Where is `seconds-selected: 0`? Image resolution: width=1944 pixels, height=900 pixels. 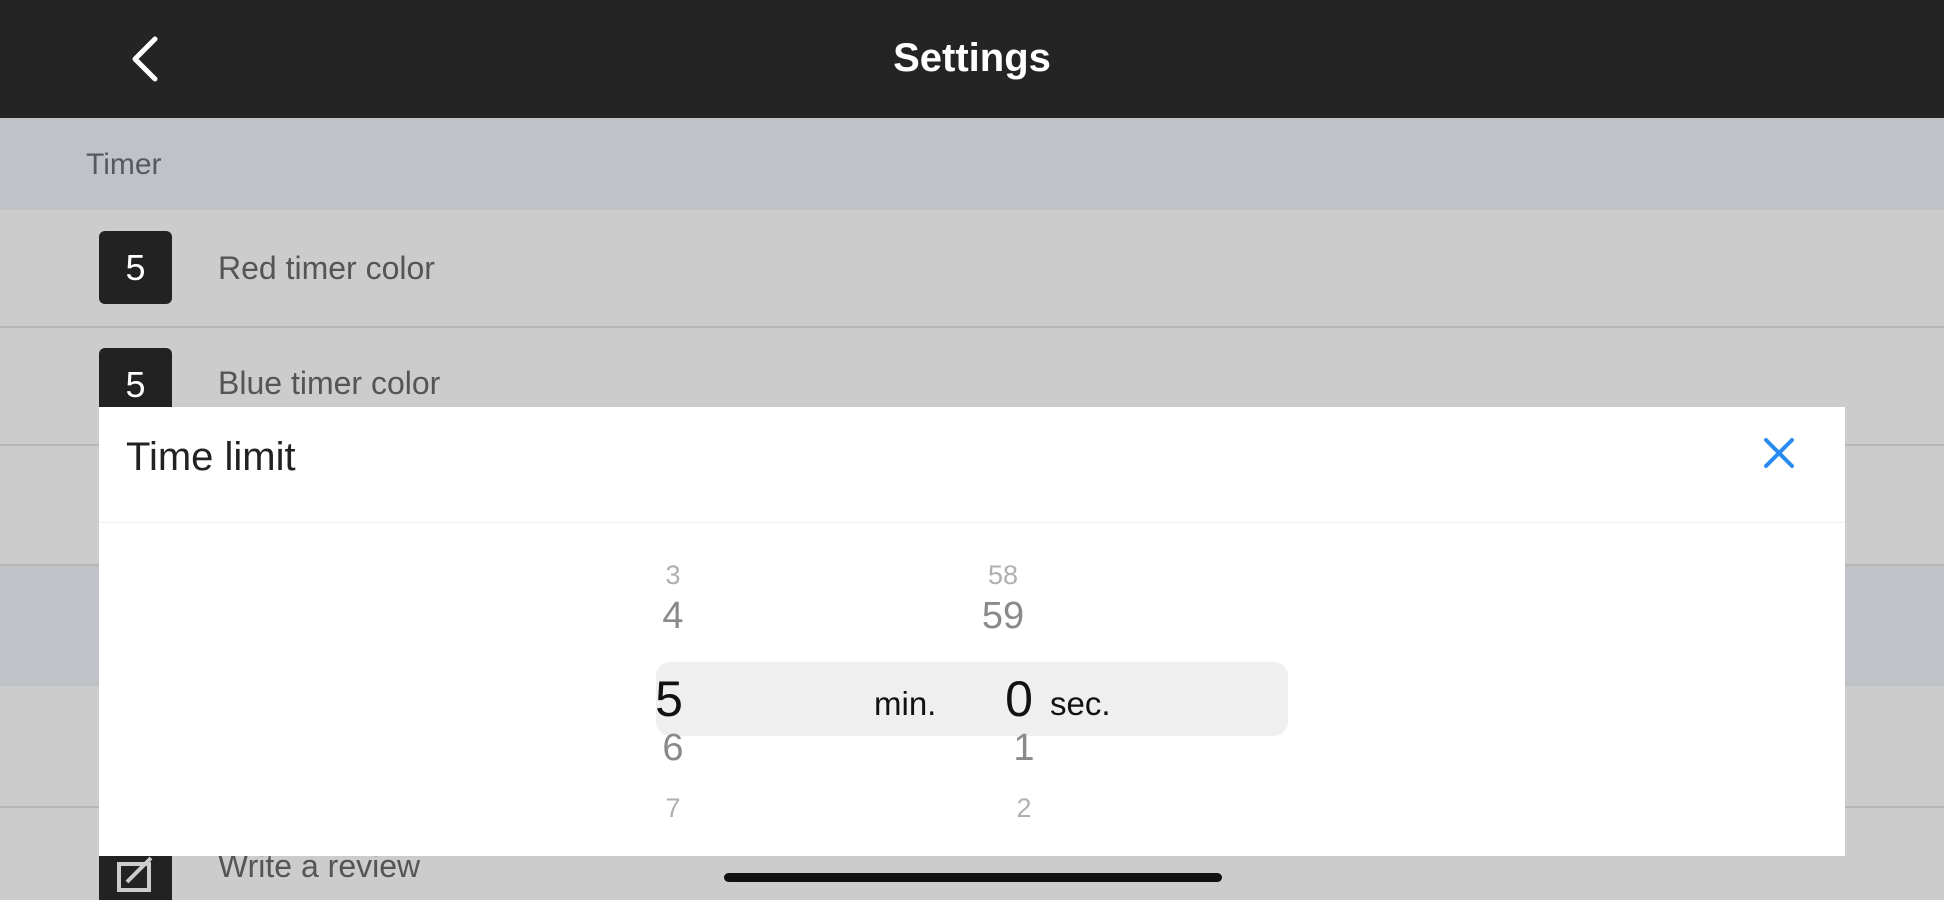 seconds-selected: 0 is located at coordinates (1019, 699).